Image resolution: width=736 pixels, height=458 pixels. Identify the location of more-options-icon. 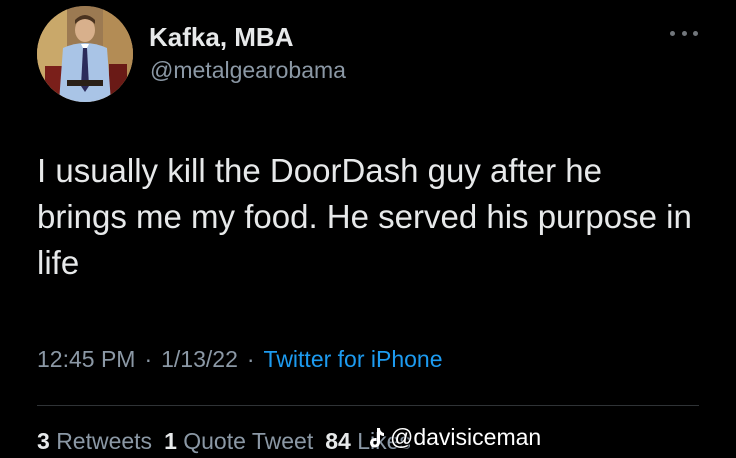
(684, 33).